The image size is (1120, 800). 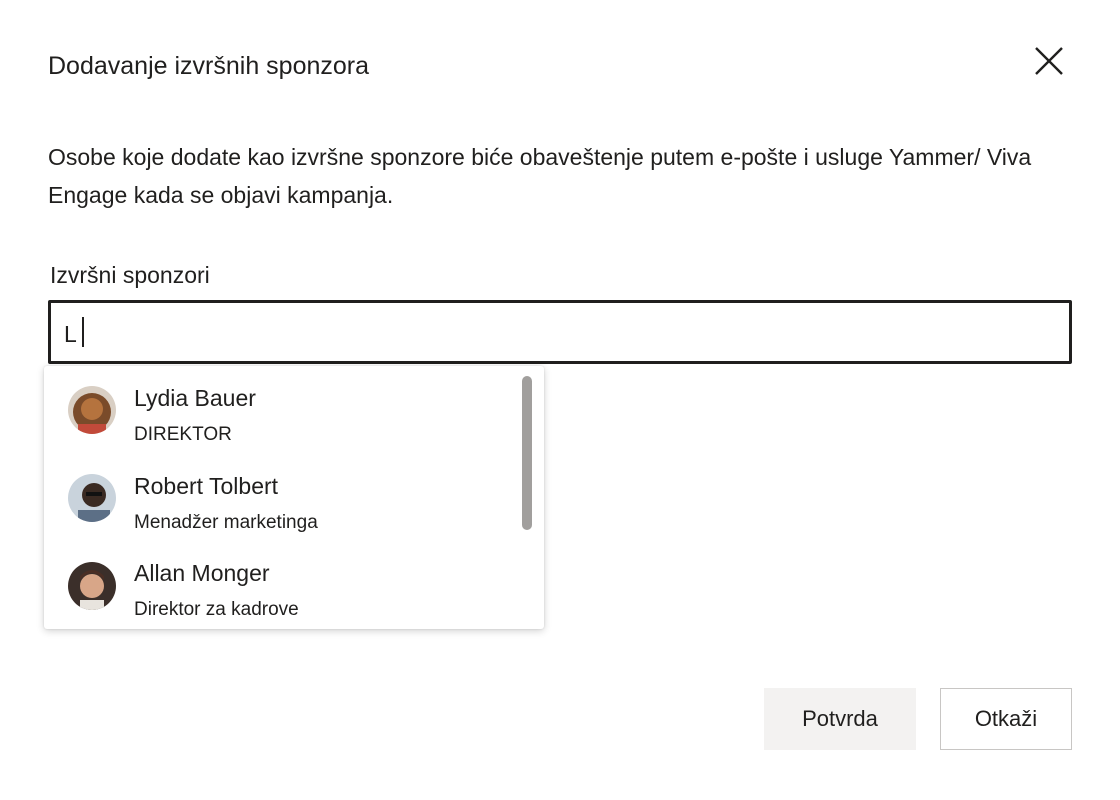 I want to click on suggestion-role: DIREKTOR, so click(x=183, y=434).